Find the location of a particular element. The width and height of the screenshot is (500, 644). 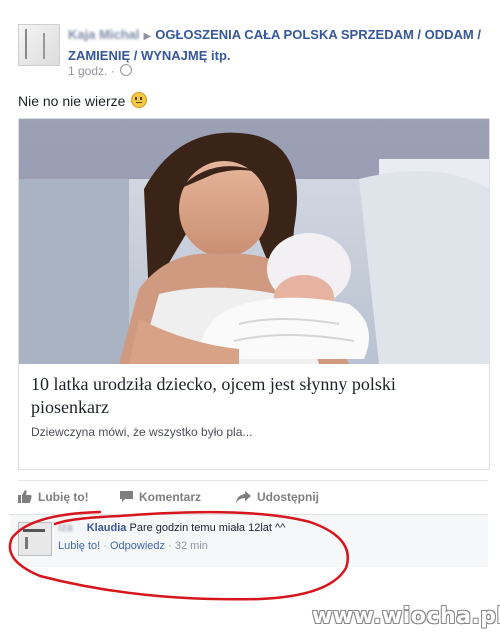

post-meta: 1 godz. · is located at coordinates (100, 71).